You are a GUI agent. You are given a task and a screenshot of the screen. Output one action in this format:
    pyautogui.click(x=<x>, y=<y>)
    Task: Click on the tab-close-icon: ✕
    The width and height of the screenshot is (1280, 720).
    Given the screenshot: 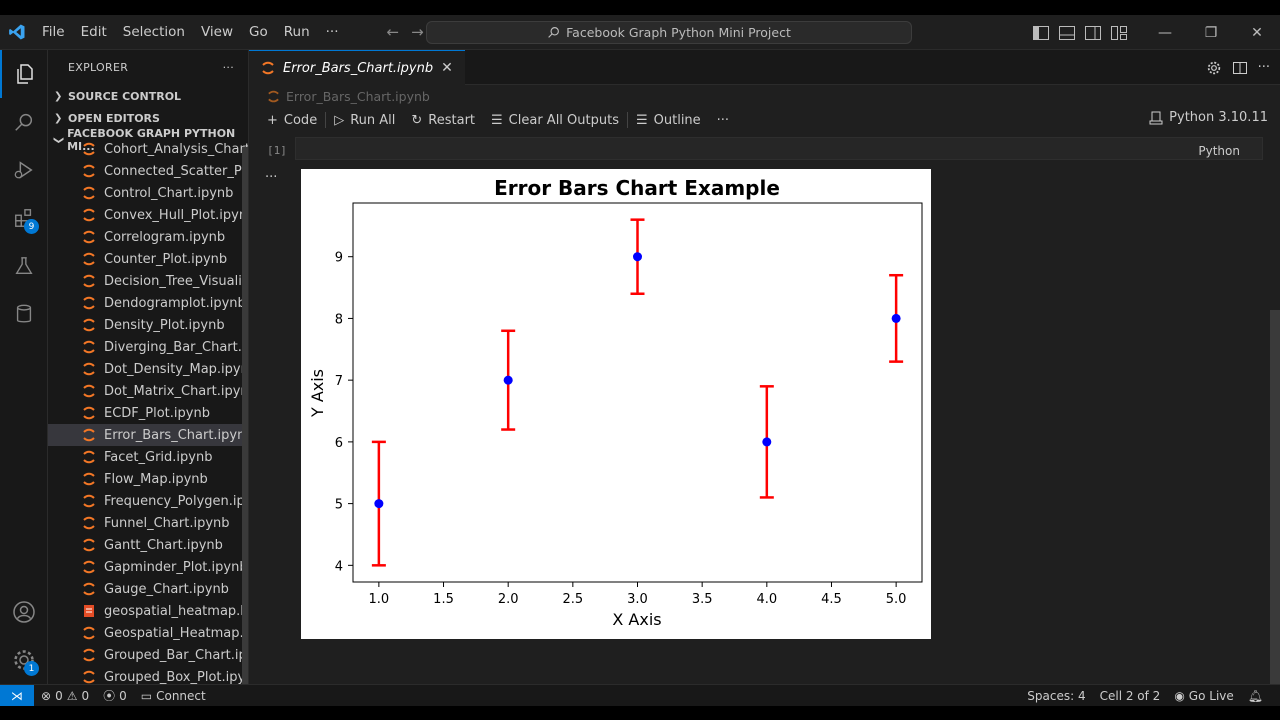 What is the action you would take?
    pyautogui.click(x=447, y=68)
    